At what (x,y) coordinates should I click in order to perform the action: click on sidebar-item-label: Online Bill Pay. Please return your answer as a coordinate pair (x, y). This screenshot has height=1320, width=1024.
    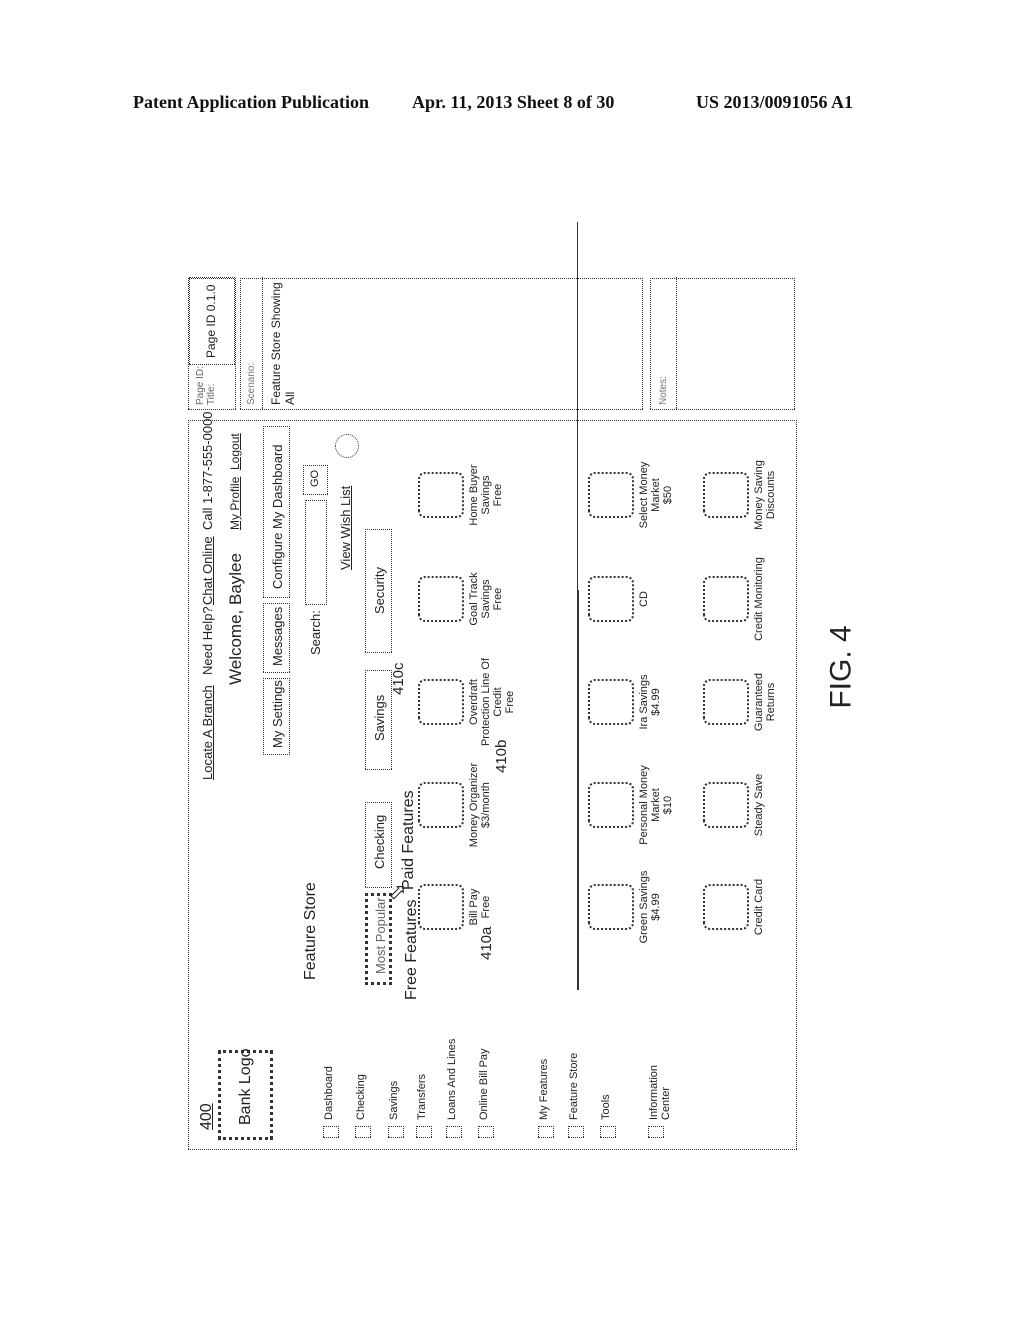
    Looking at the image, I should click on (484, 1075).